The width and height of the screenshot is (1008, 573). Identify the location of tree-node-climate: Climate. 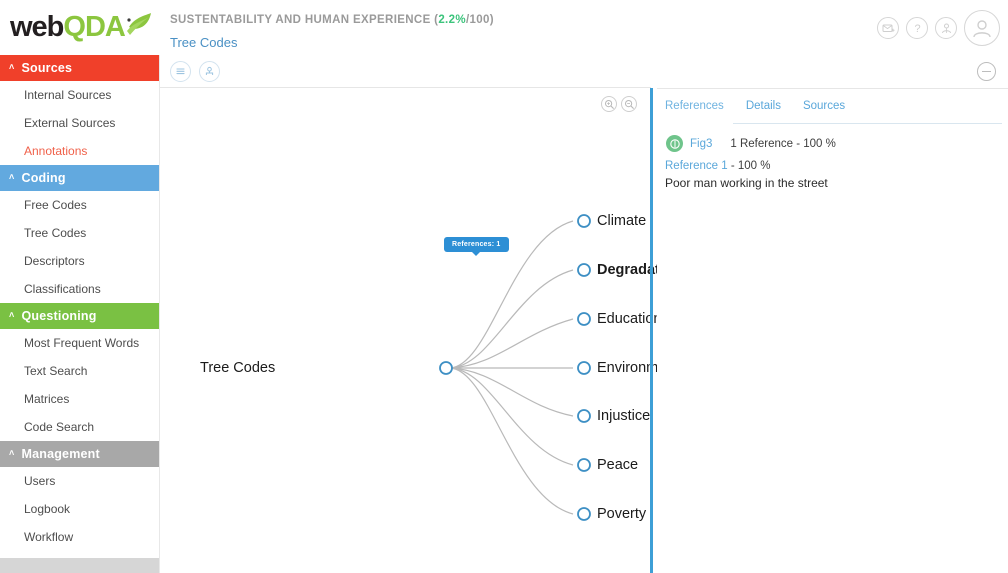
(621, 221).